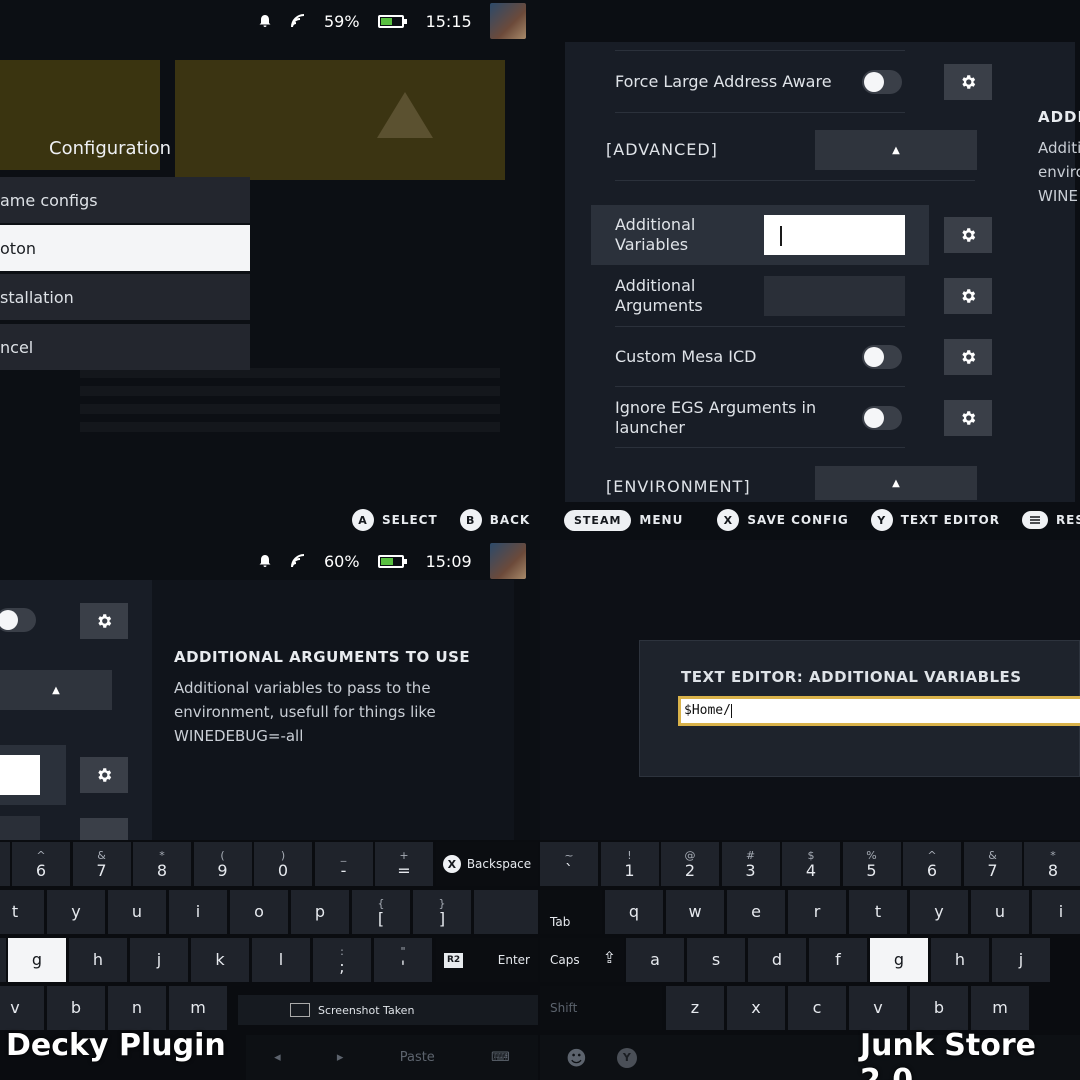 The width and height of the screenshot is (1080, 1080). What do you see at coordinates (661, 520) in the screenshot?
I see `menu-hint: MENU` at bounding box center [661, 520].